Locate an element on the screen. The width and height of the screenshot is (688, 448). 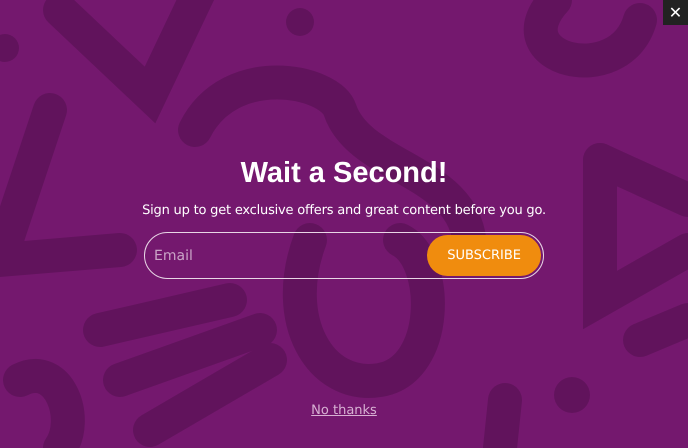
popup-title: Wait a Second! is located at coordinates (344, 173).